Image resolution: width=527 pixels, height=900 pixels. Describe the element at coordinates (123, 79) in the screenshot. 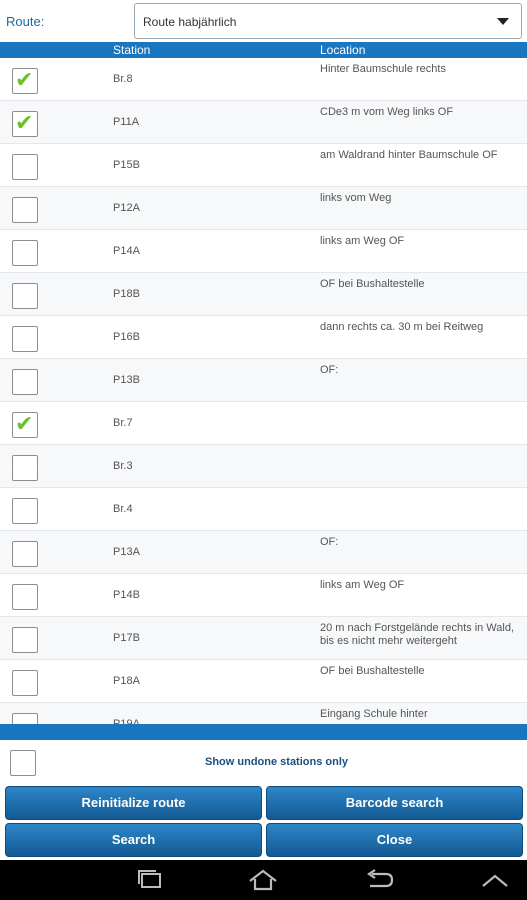

I see `station-id: Br.8` at that location.